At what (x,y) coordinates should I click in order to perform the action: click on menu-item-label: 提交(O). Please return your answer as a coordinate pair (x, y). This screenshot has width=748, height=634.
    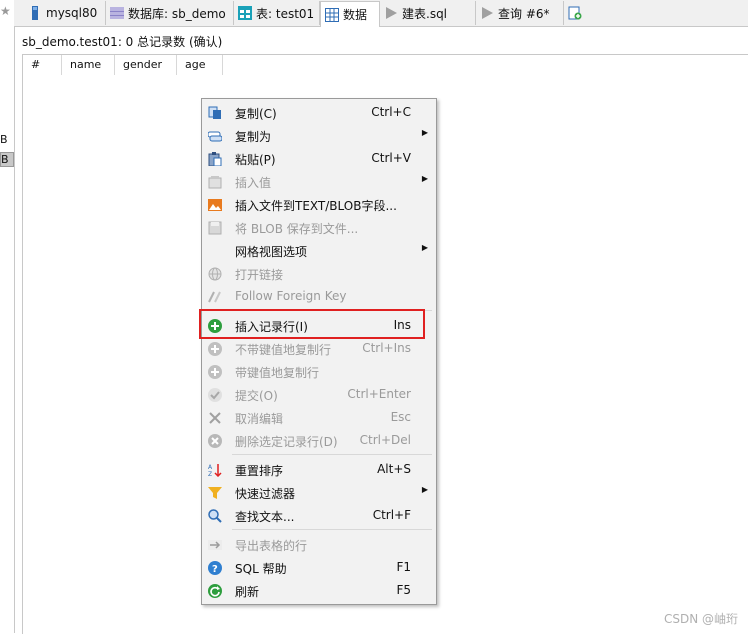
    Looking at the image, I should click on (256, 396).